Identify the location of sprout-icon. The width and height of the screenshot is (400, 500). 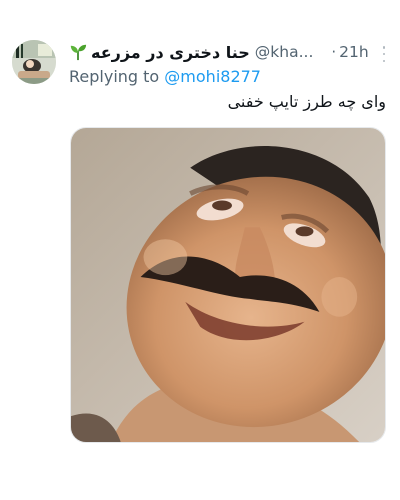
(78, 52).